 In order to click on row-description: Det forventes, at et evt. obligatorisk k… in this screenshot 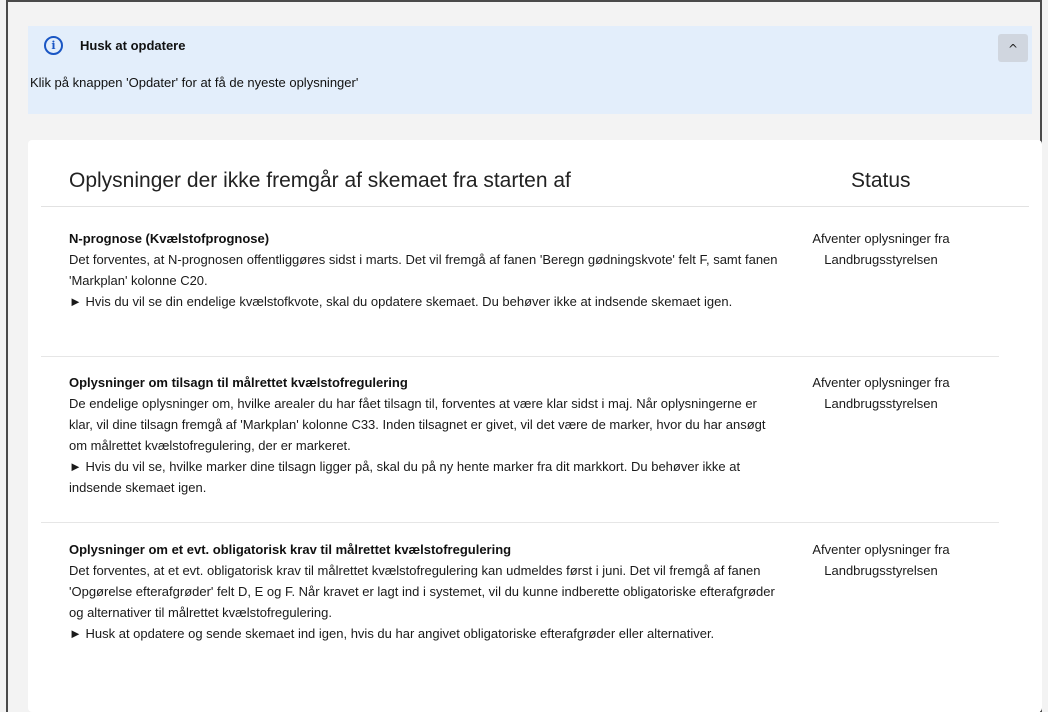, I will do `click(422, 591)`.